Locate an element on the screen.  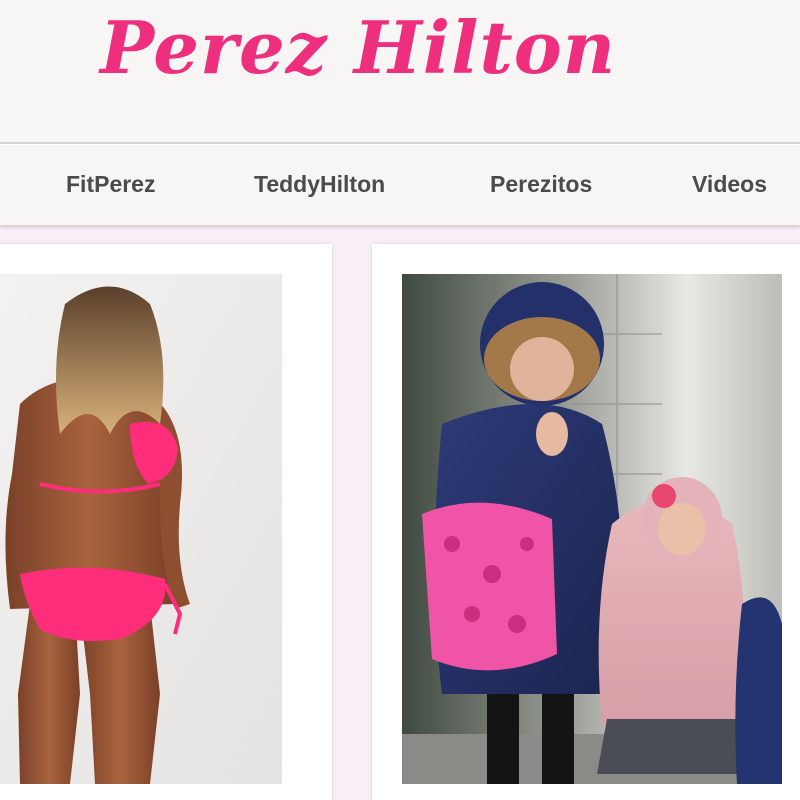
site-logo: Perez Hilton is located at coordinates (358, 48).